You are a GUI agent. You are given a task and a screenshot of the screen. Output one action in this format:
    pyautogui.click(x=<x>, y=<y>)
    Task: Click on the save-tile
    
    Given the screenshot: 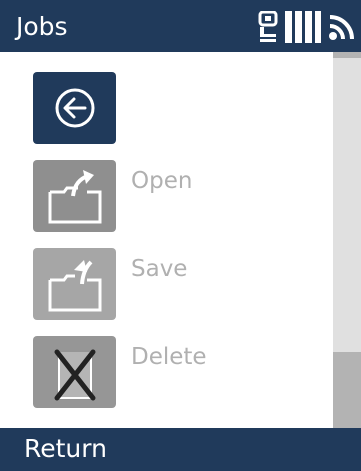 What is the action you would take?
    pyautogui.click(x=74, y=284)
    